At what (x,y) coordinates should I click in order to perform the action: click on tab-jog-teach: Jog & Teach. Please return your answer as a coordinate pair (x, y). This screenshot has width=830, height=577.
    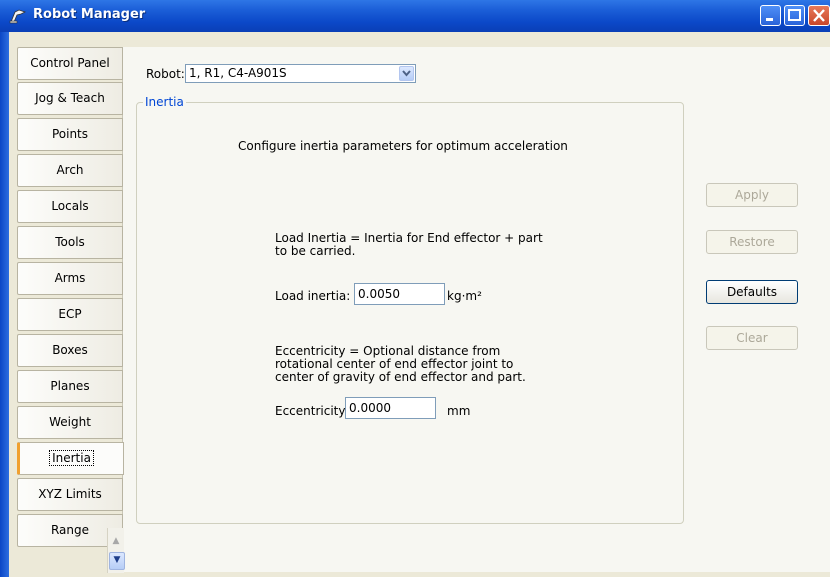
    Looking at the image, I should click on (70, 98).